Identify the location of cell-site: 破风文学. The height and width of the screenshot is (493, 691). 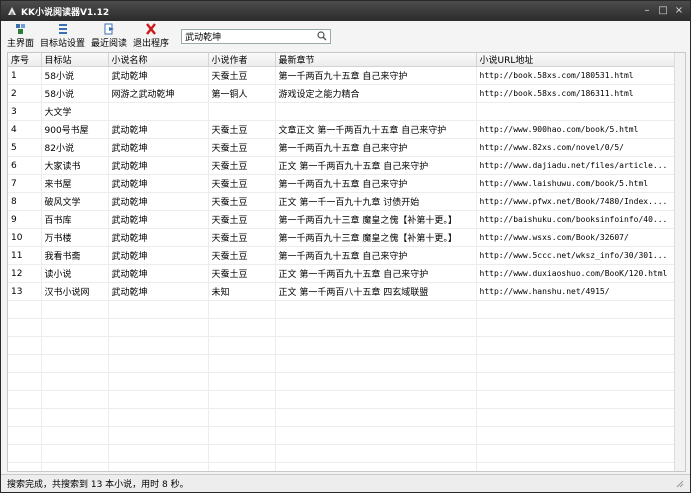
(75, 201).